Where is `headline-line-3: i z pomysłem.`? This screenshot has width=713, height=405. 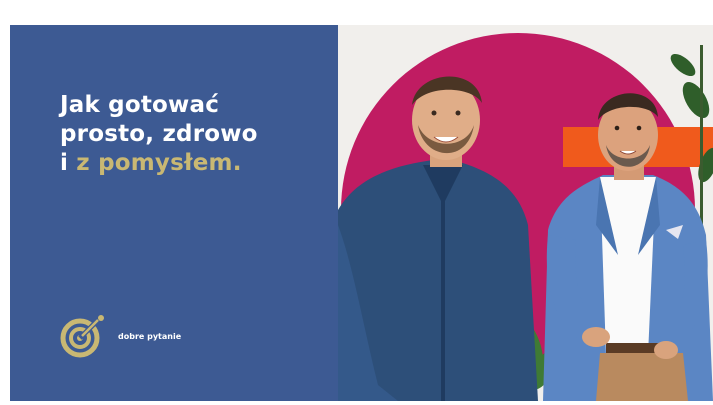 headline-line-3: i z pomysłem. is located at coordinates (159, 163).